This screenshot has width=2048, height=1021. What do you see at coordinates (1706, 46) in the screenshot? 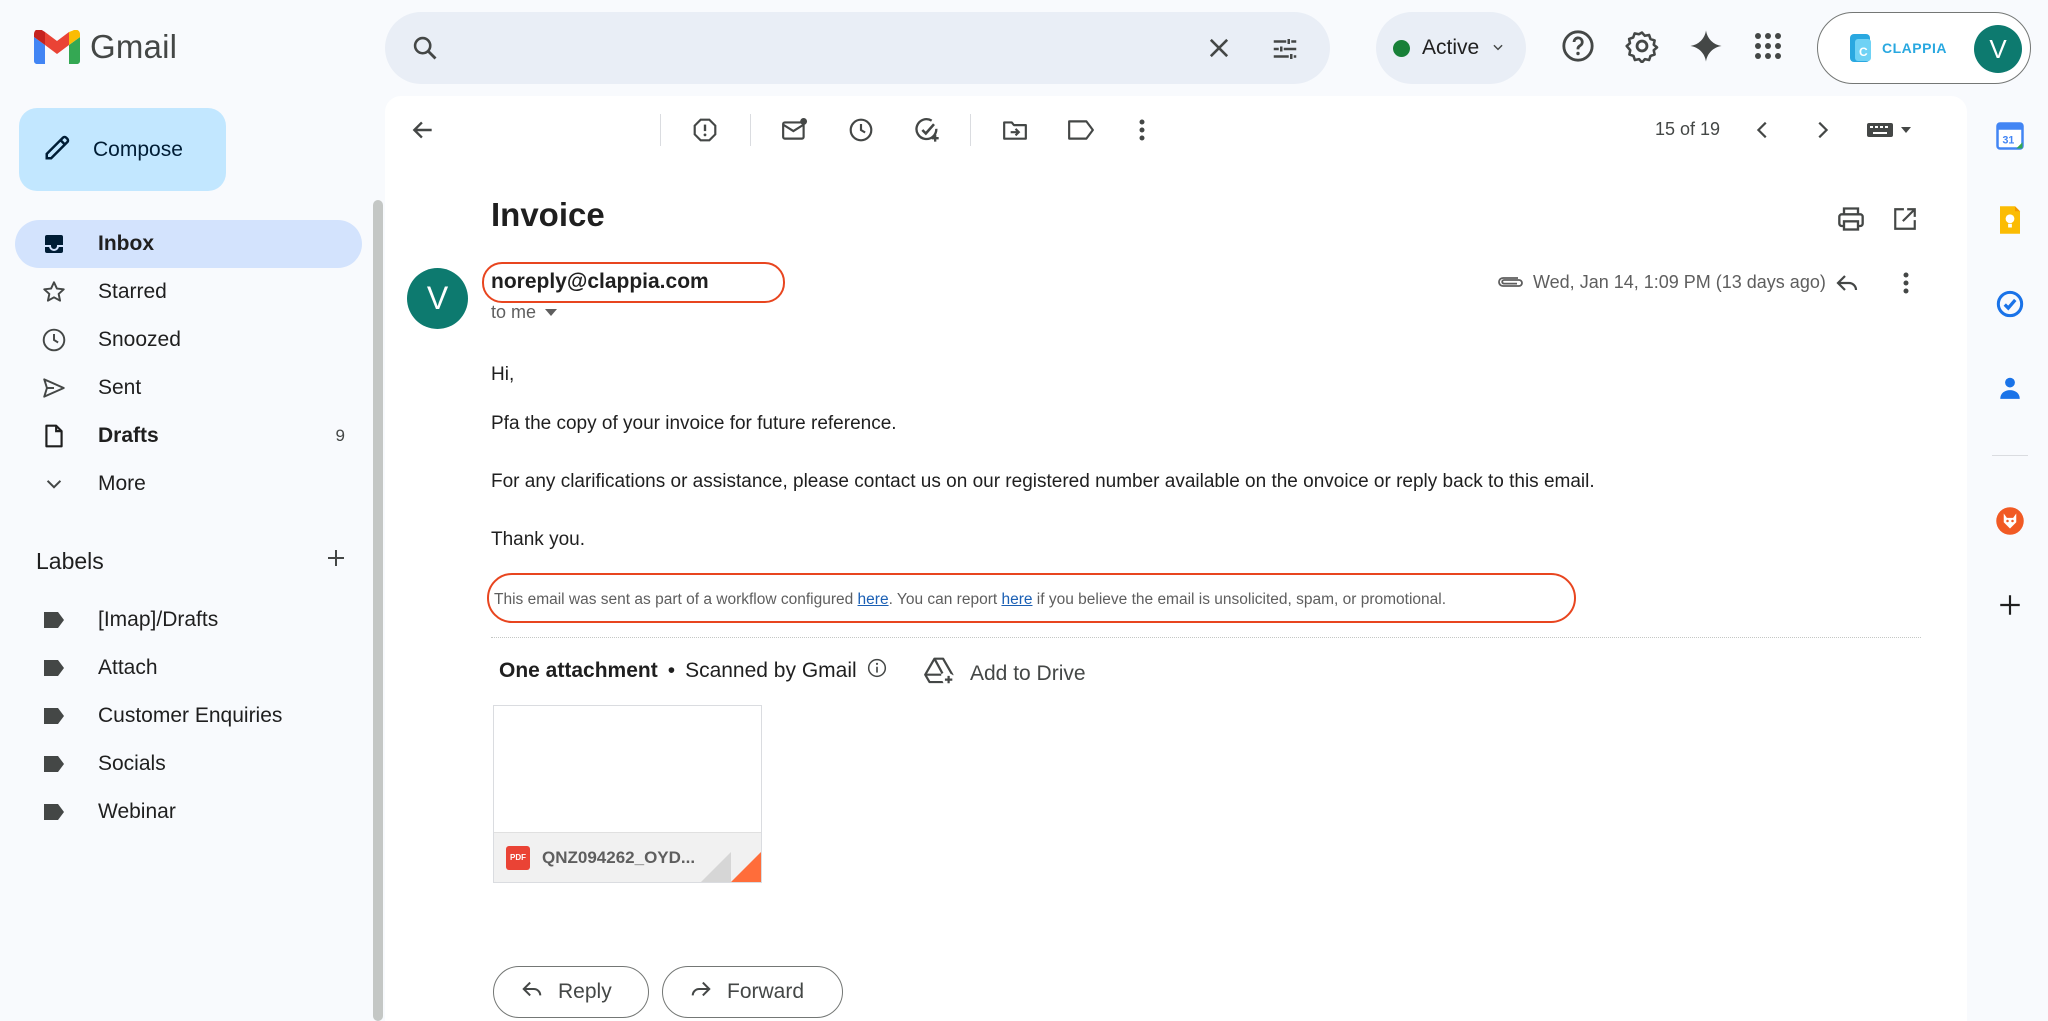
I see `gemini-sparkle-icon` at bounding box center [1706, 46].